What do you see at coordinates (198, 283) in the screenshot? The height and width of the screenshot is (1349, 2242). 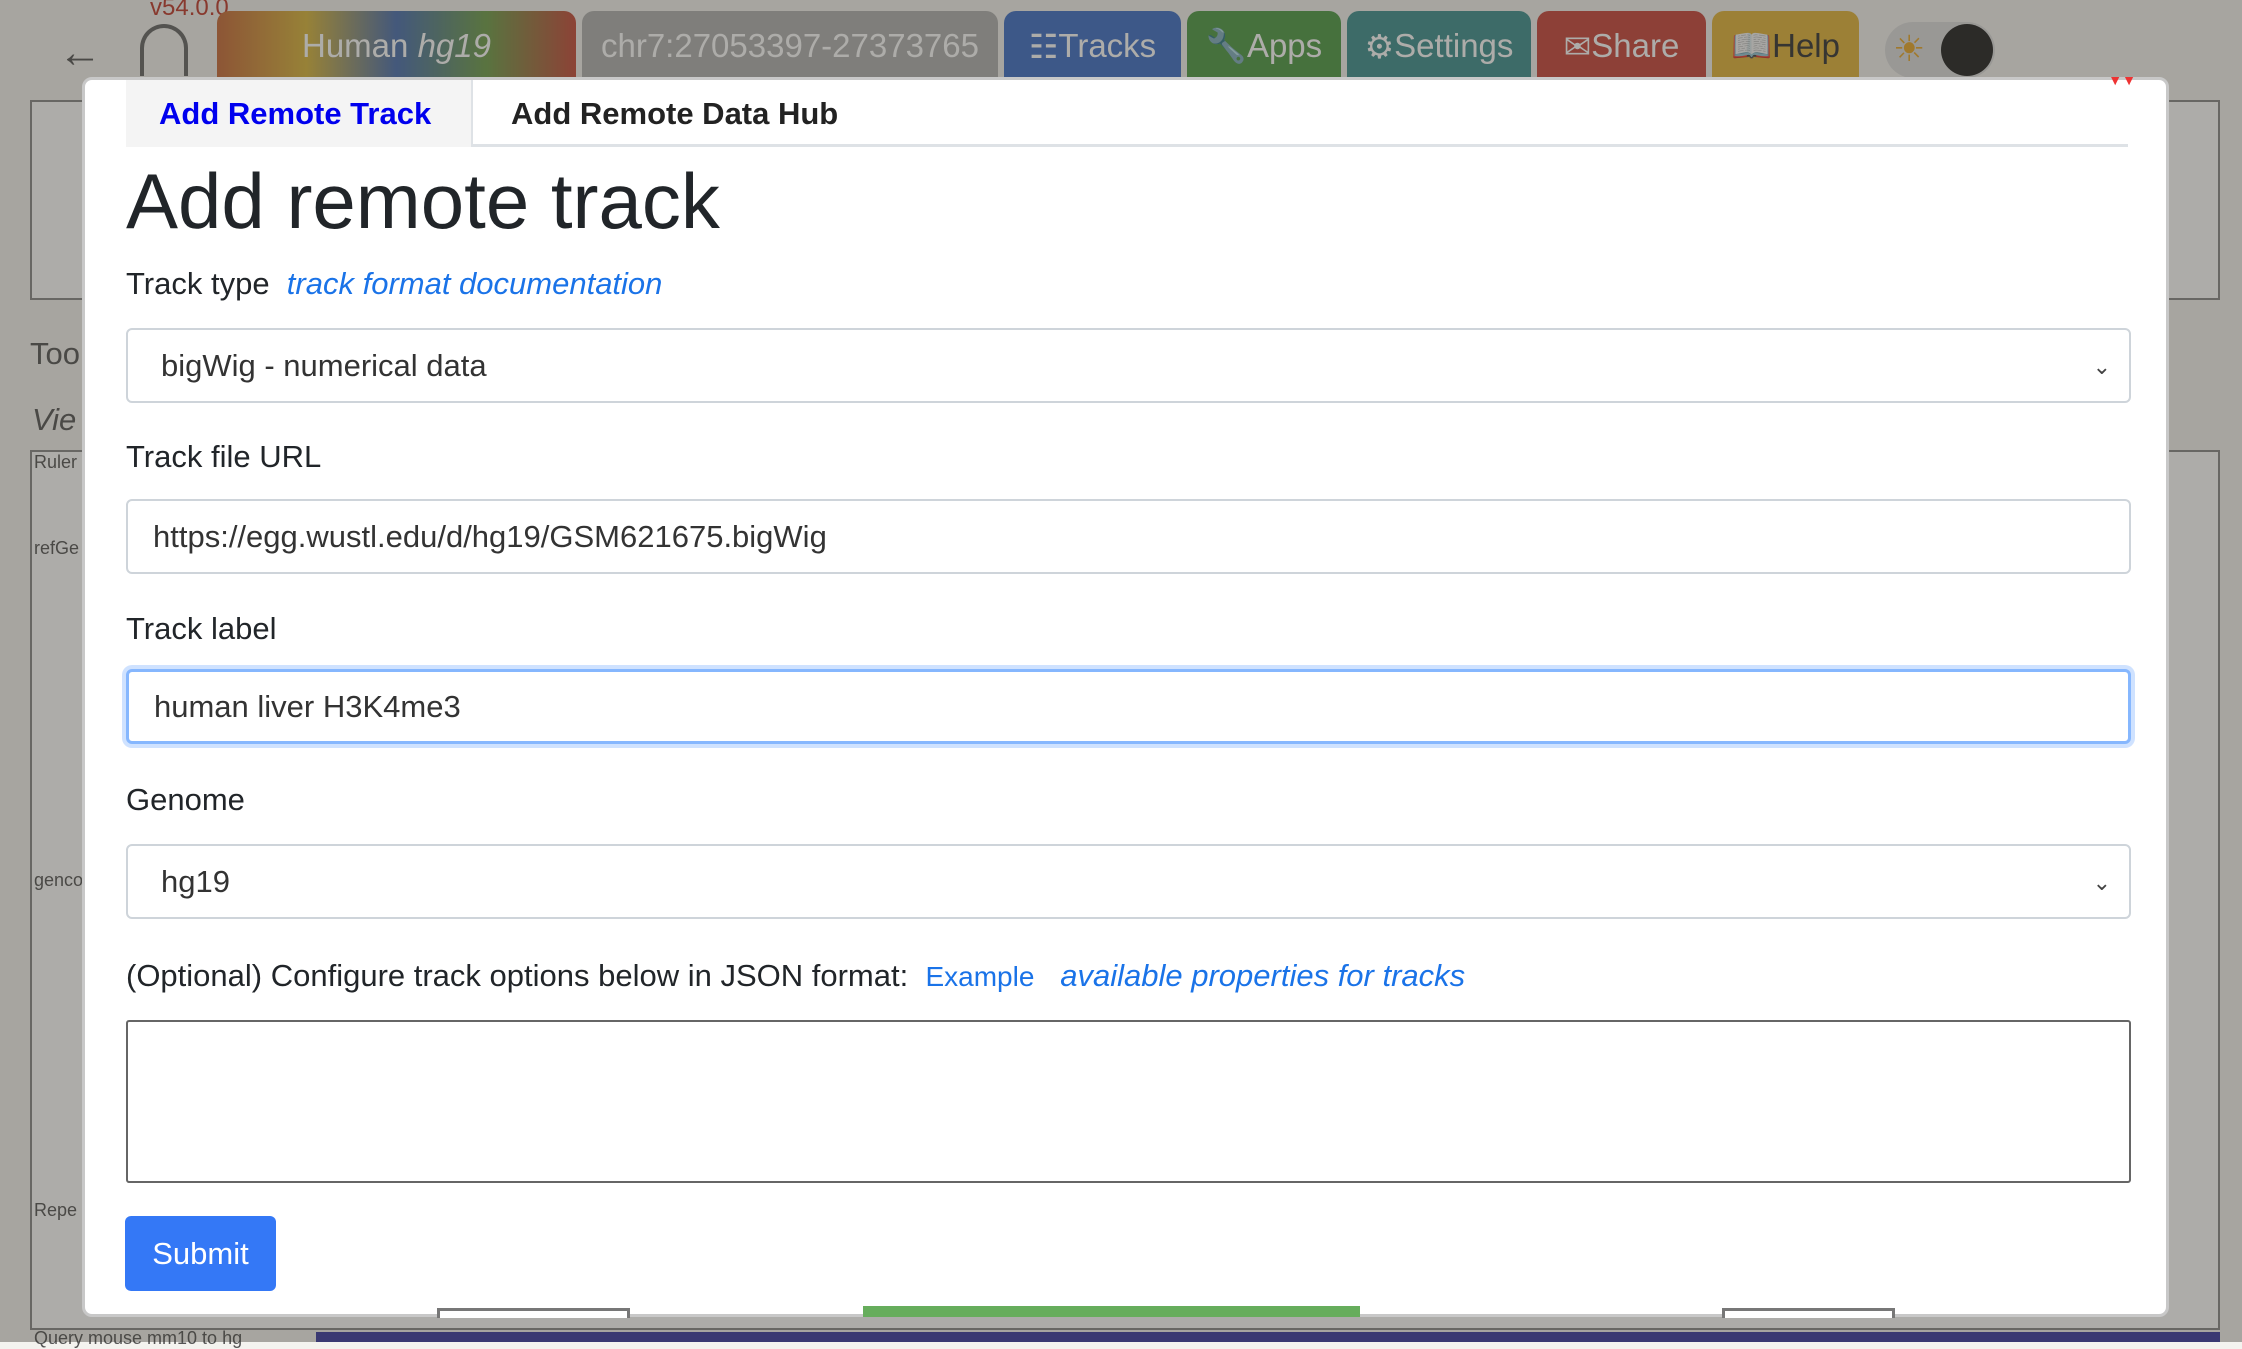 I see `track-type-label: Track type` at bounding box center [198, 283].